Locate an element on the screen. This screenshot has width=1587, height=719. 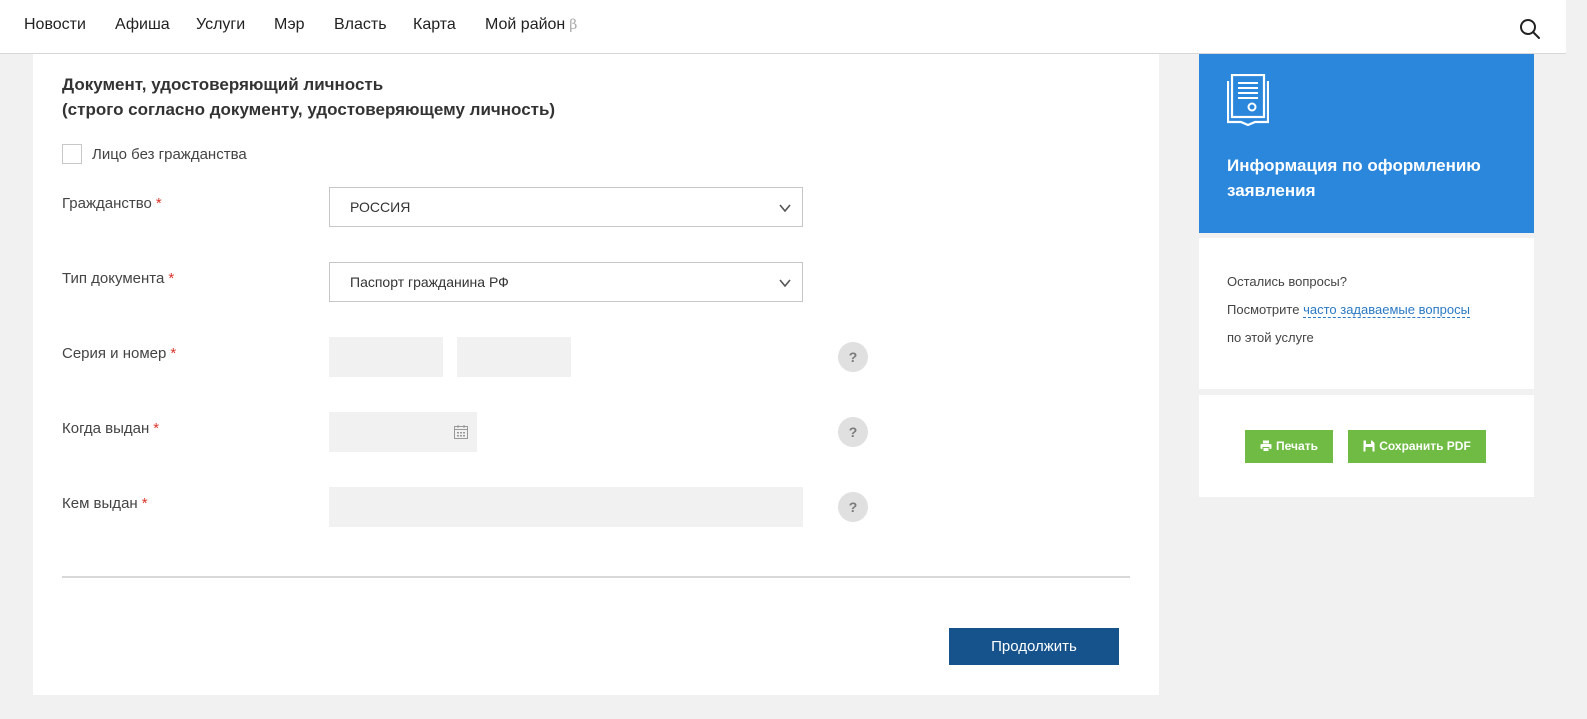
nav-item-news: Новости is located at coordinates (55, 25).